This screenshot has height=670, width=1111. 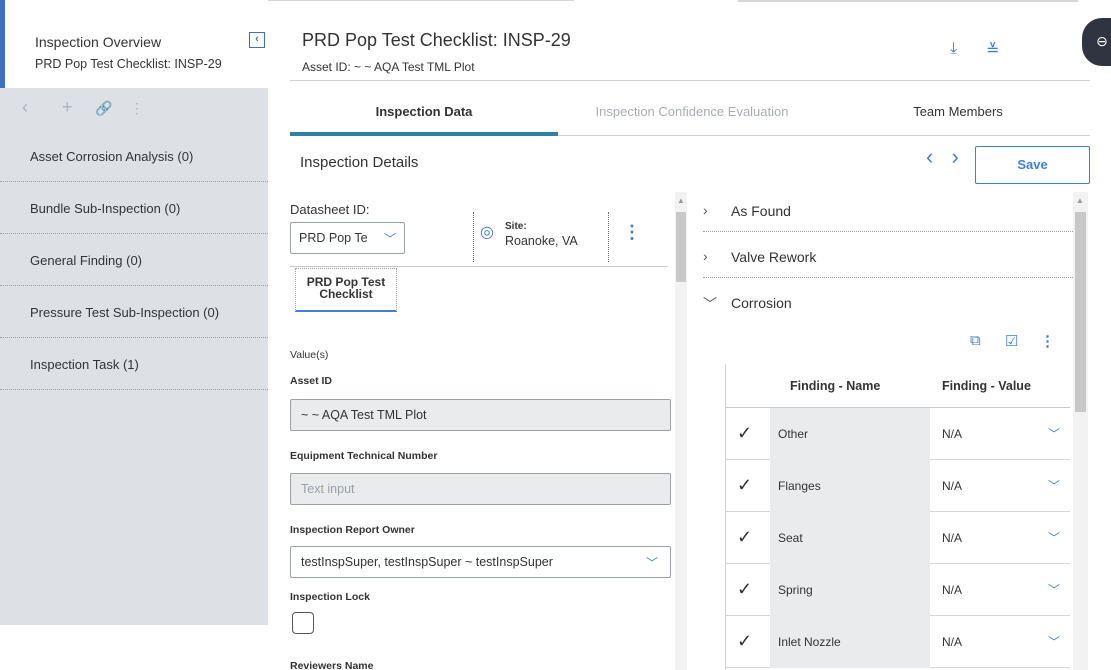 What do you see at coordinates (480, 489) in the screenshot?
I see `equipment-technical-number-field: Text input` at bounding box center [480, 489].